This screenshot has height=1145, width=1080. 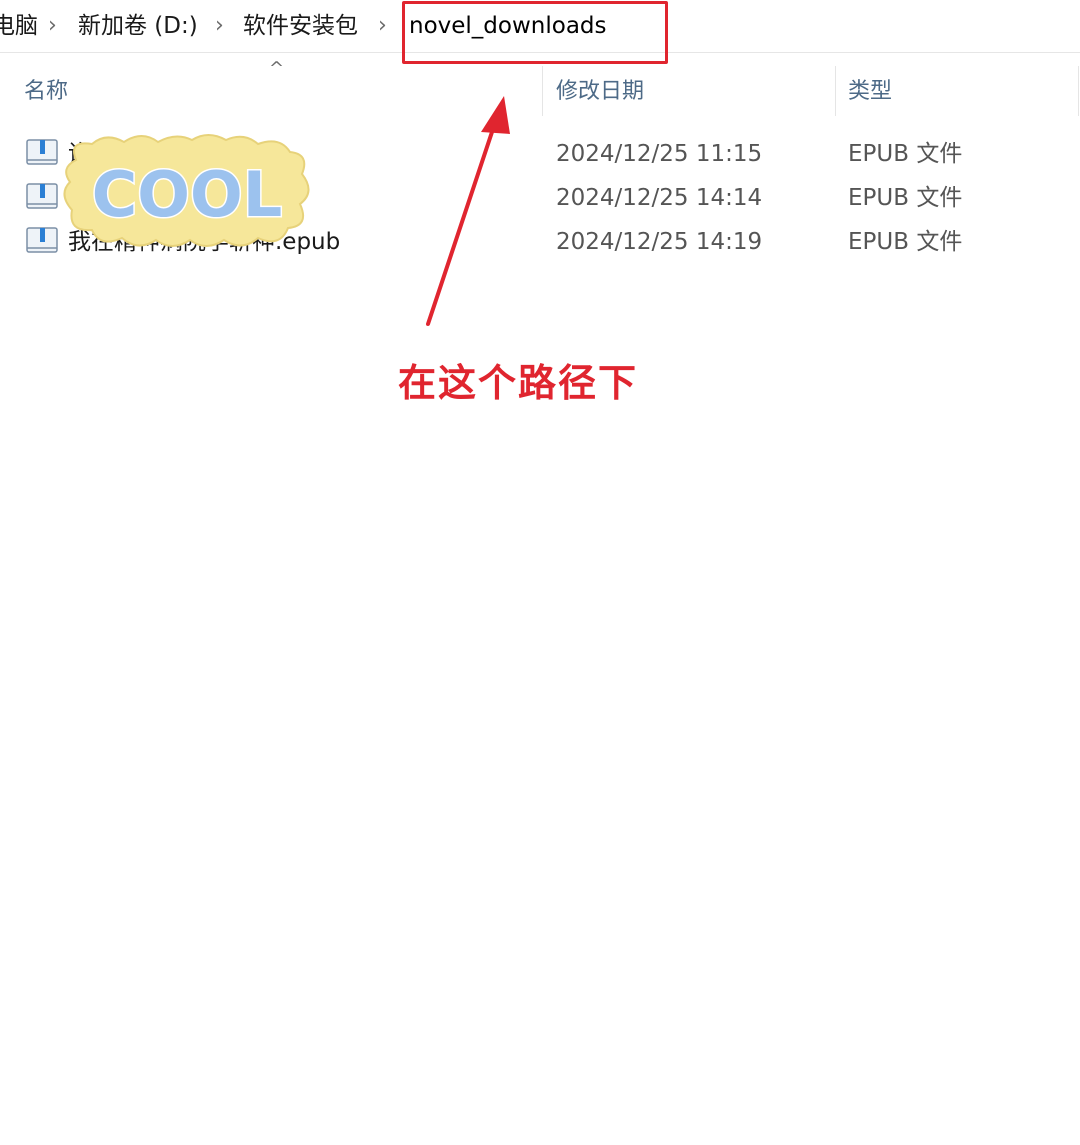 I want to click on sticker-text: COOL, so click(x=187, y=194).